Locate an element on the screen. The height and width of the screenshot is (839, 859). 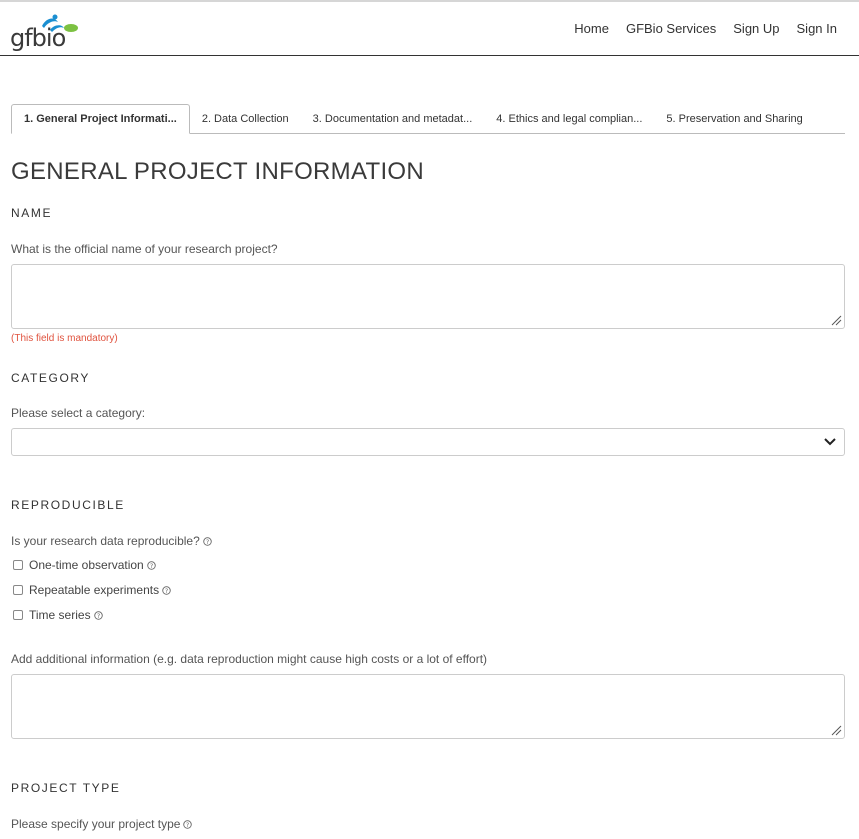
name-section-title: NAME is located at coordinates (32, 213).